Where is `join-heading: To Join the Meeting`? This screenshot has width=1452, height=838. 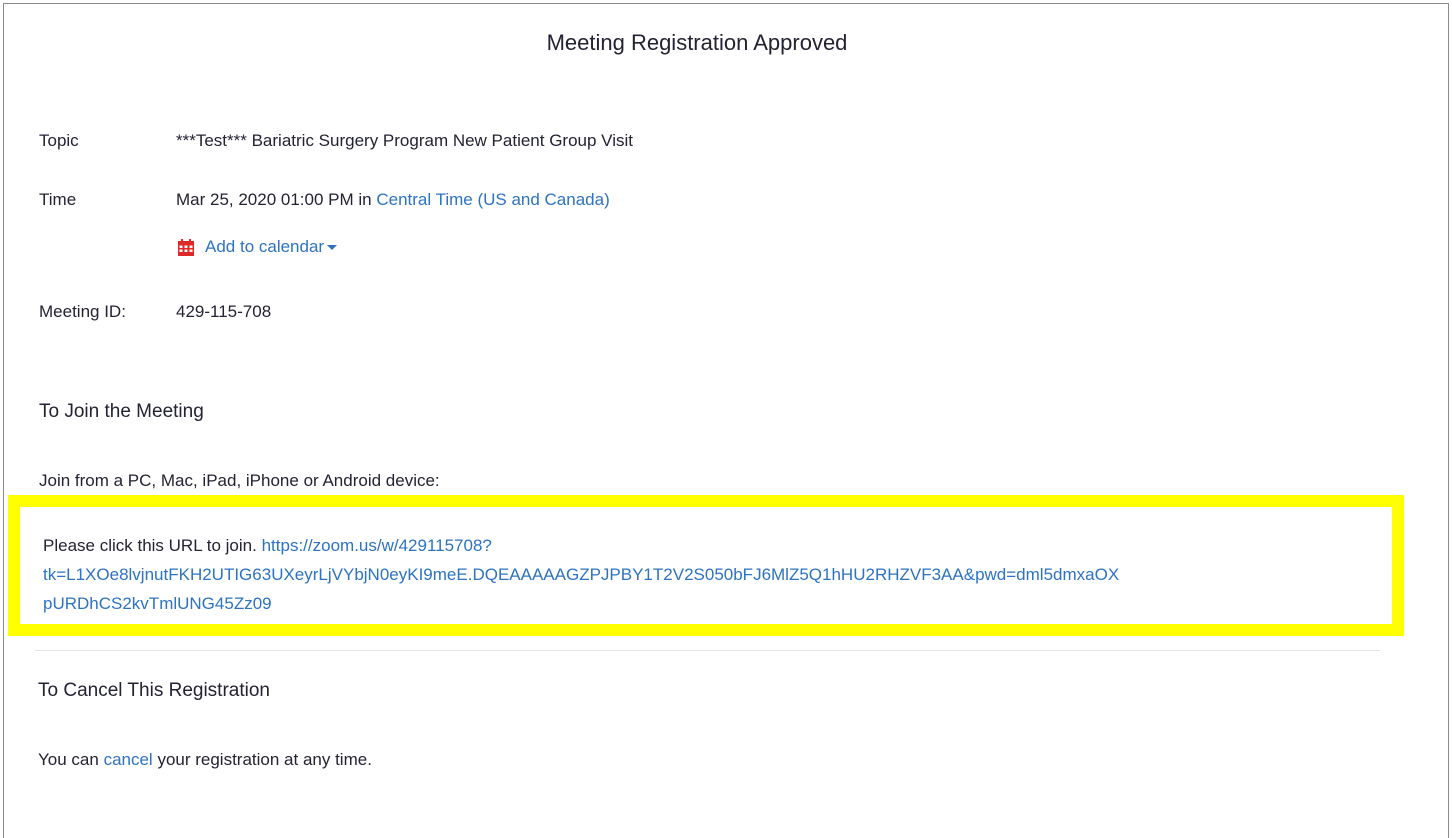
join-heading: To Join the Meeting is located at coordinates (121, 411).